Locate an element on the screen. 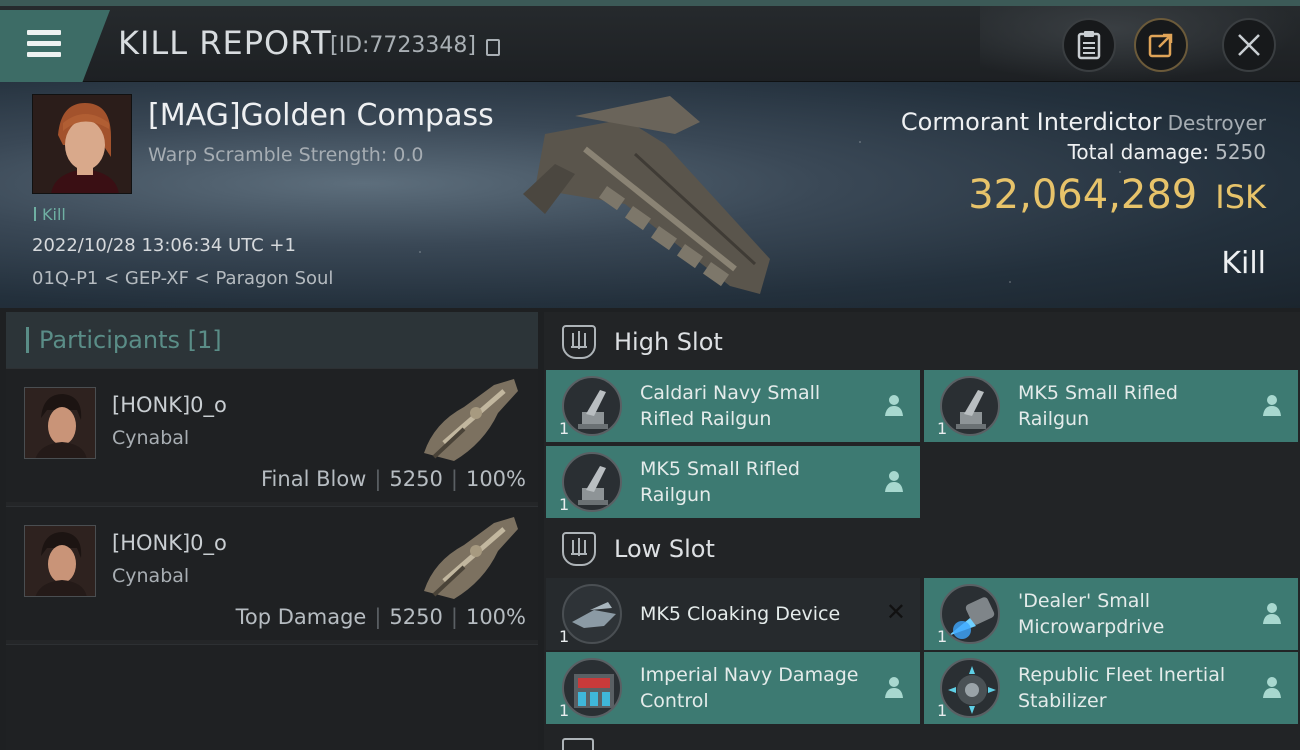 This screenshot has width=1300, height=750. victim-name: [MAG]Golden Compass is located at coordinates (321, 115).